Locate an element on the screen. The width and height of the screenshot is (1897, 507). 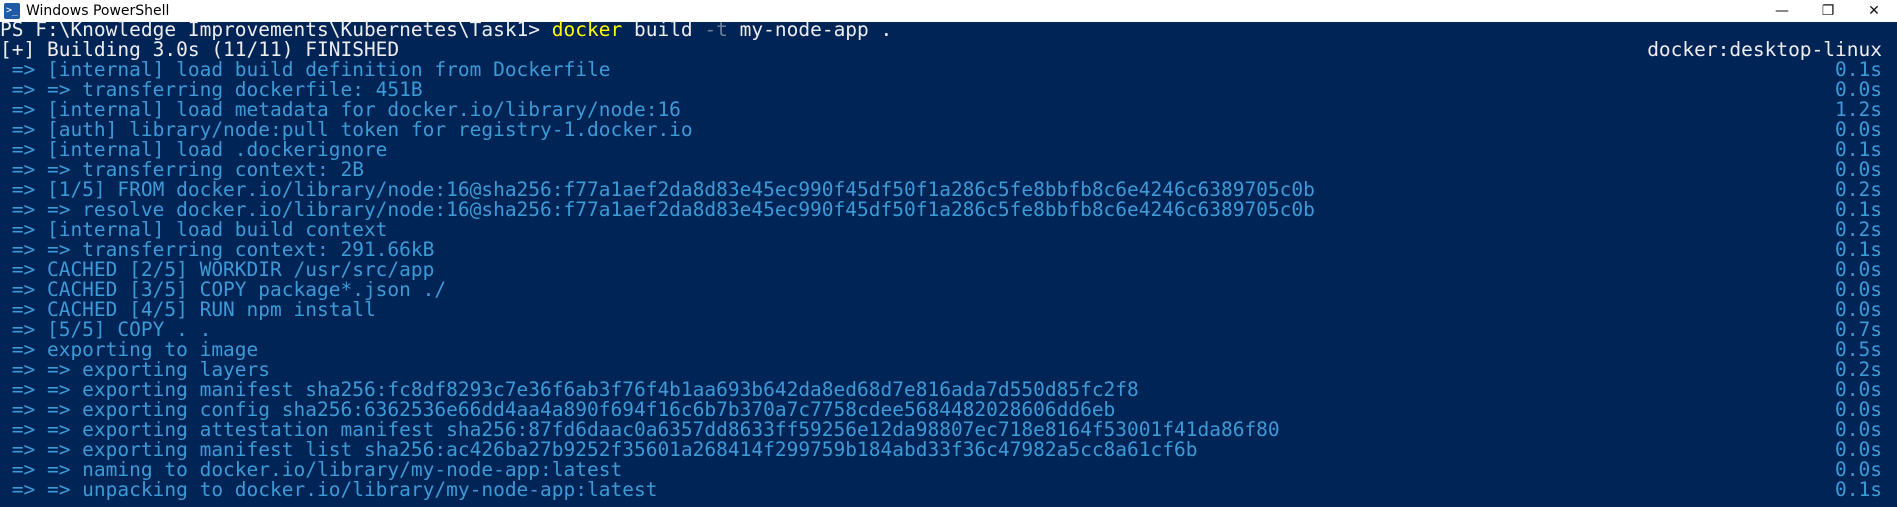
minimize-button: — is located at coordinates (1782, 11).